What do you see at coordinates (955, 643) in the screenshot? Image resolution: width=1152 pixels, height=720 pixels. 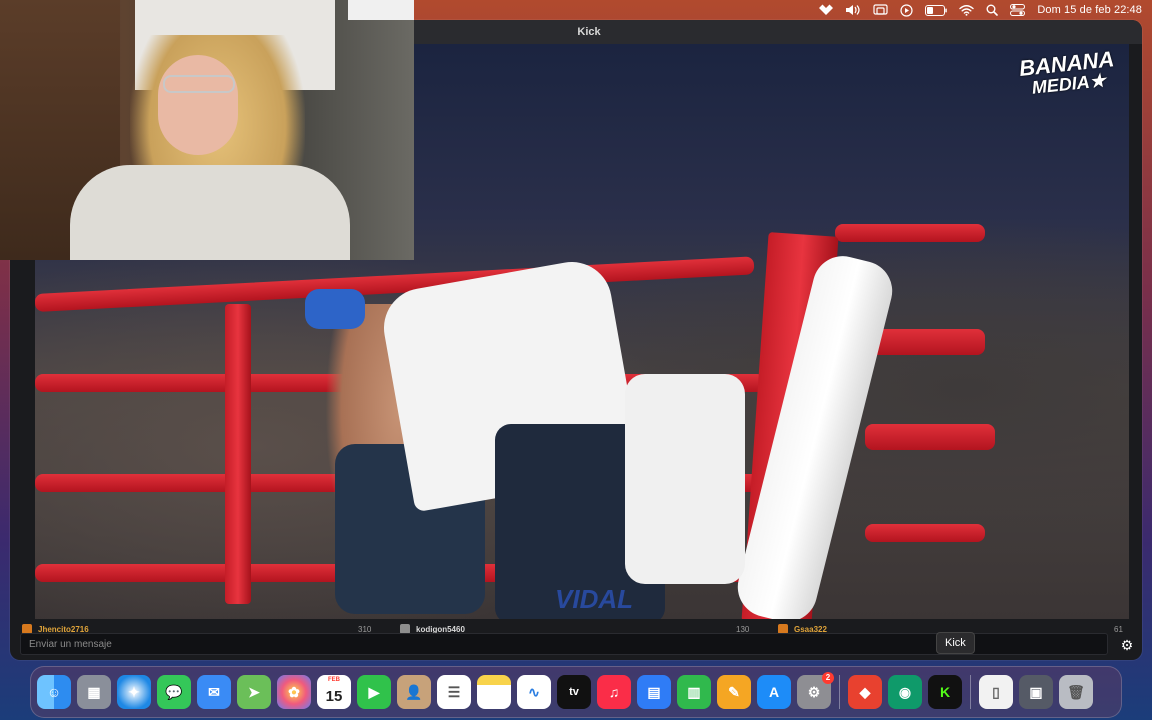 I see `dock-tooltip: Kick` at bounding box center [955, 643].